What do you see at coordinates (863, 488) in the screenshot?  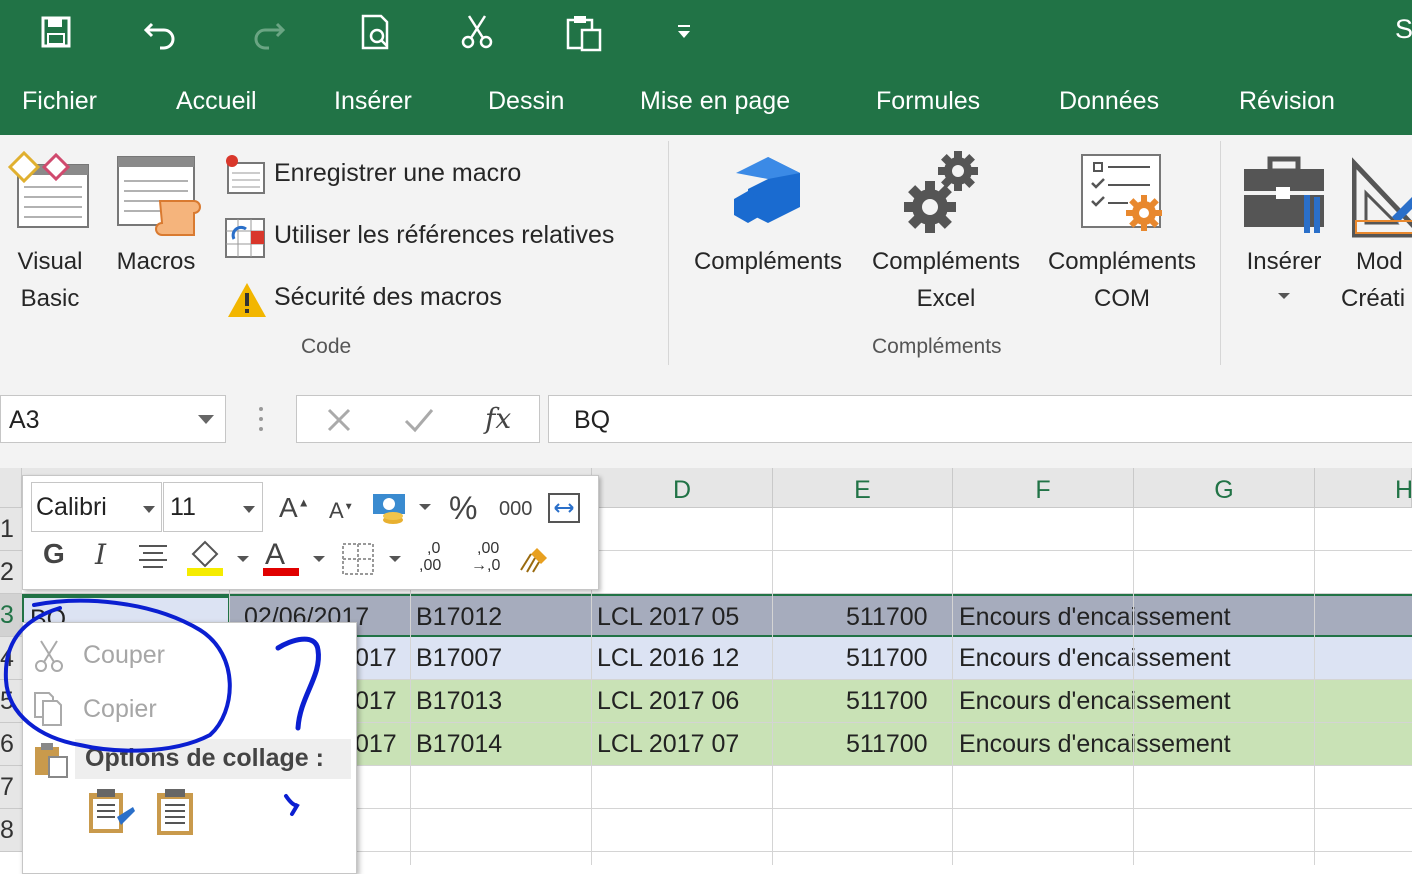 I see `column-header-e: E` at bounding box center [863, 488].